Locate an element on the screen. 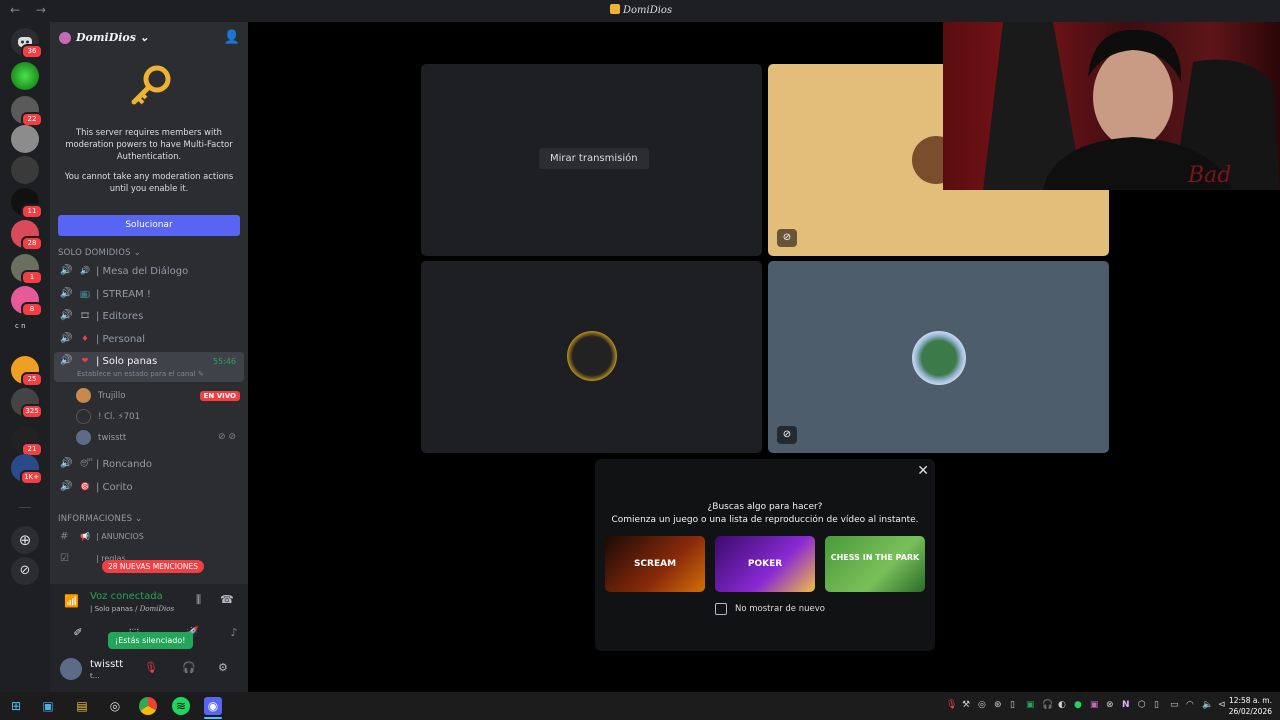  tray-icon: ⊗ is located at coordinates (1110, 705).